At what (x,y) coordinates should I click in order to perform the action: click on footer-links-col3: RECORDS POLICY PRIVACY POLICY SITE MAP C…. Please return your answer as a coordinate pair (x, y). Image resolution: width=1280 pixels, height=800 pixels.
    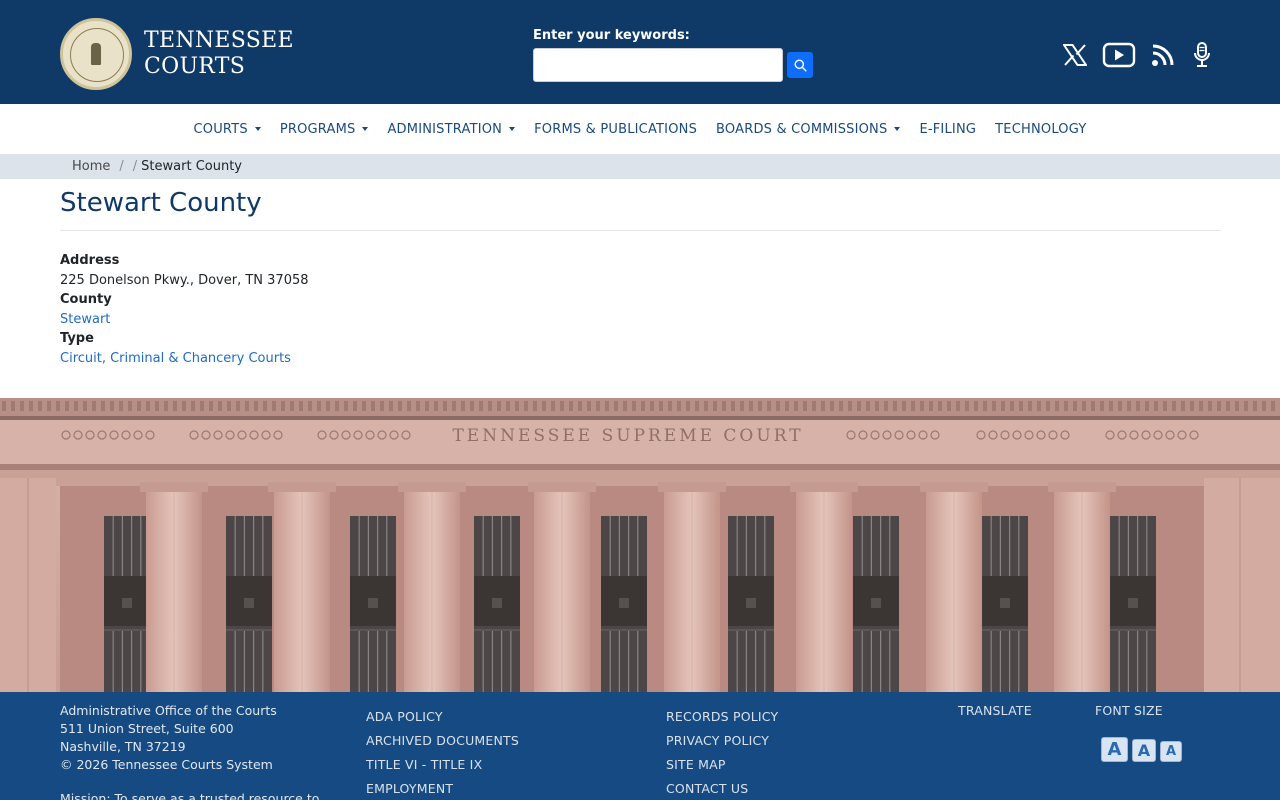
    Looking at the image, I should click on (722, 752).